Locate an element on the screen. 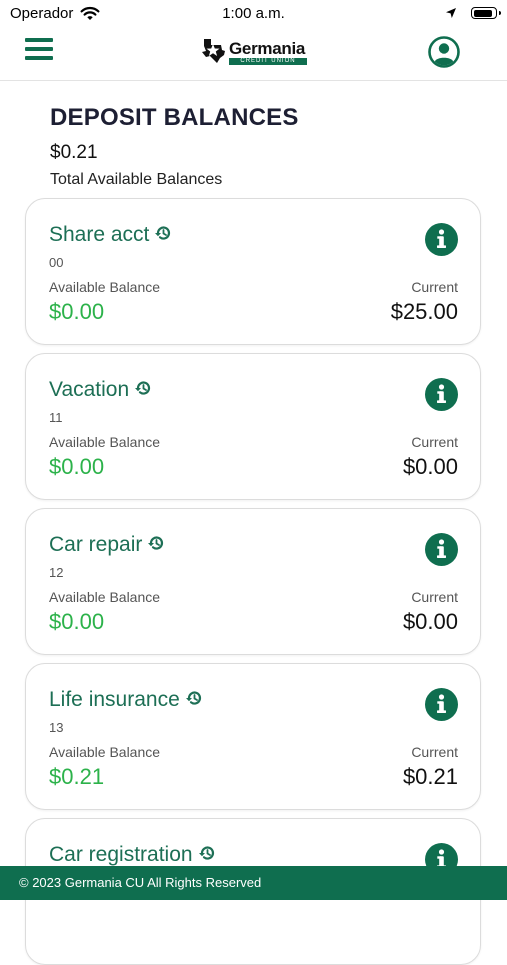 Image resolution: width=507 pixels, height=965 pixels. status-bar: Operador 1:00 a.m. is located at coordinates (253, 14).